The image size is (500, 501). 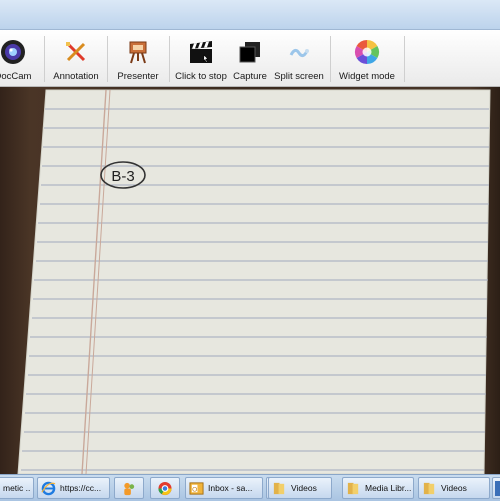 I want to click on presenter-button: Presenter, so click(x=138, y=58).